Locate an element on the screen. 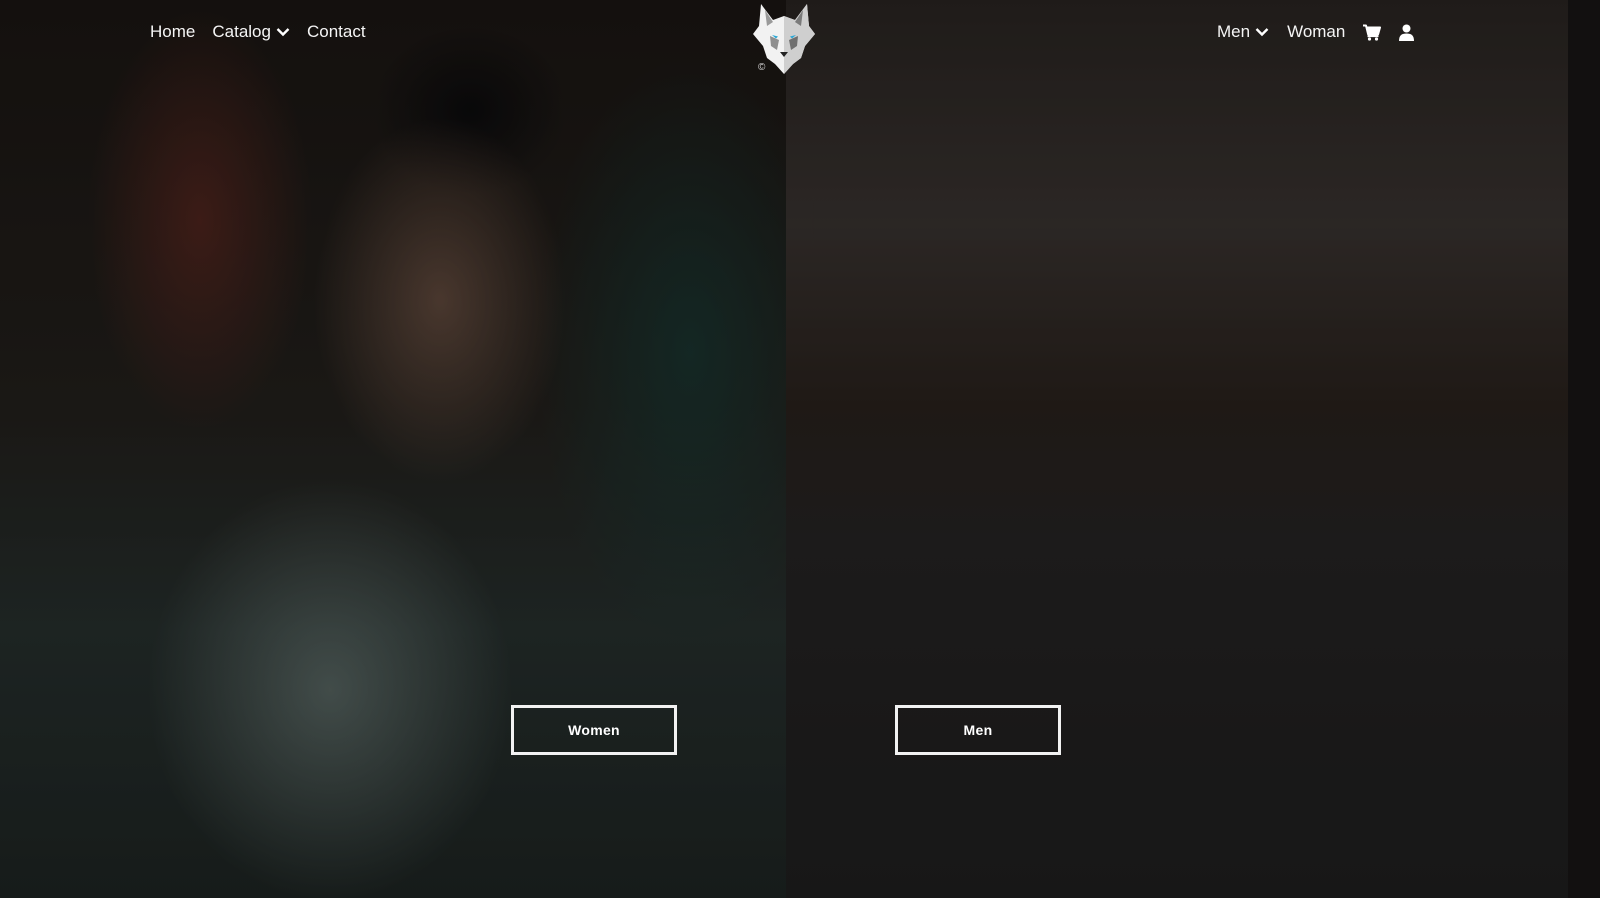  nav-catalog-label: Catalog is located at coordinates (241, 31).